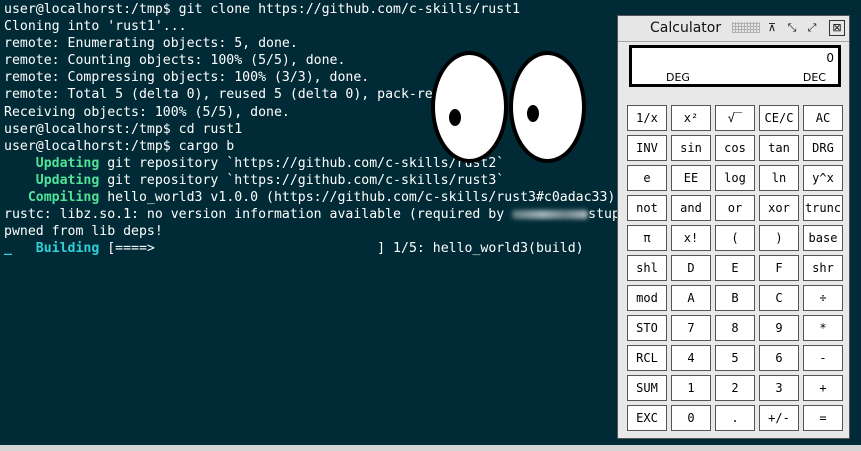 The width and height of the screenshot is (861, 451). I want to click on key-0: 0, so click(691, 418).